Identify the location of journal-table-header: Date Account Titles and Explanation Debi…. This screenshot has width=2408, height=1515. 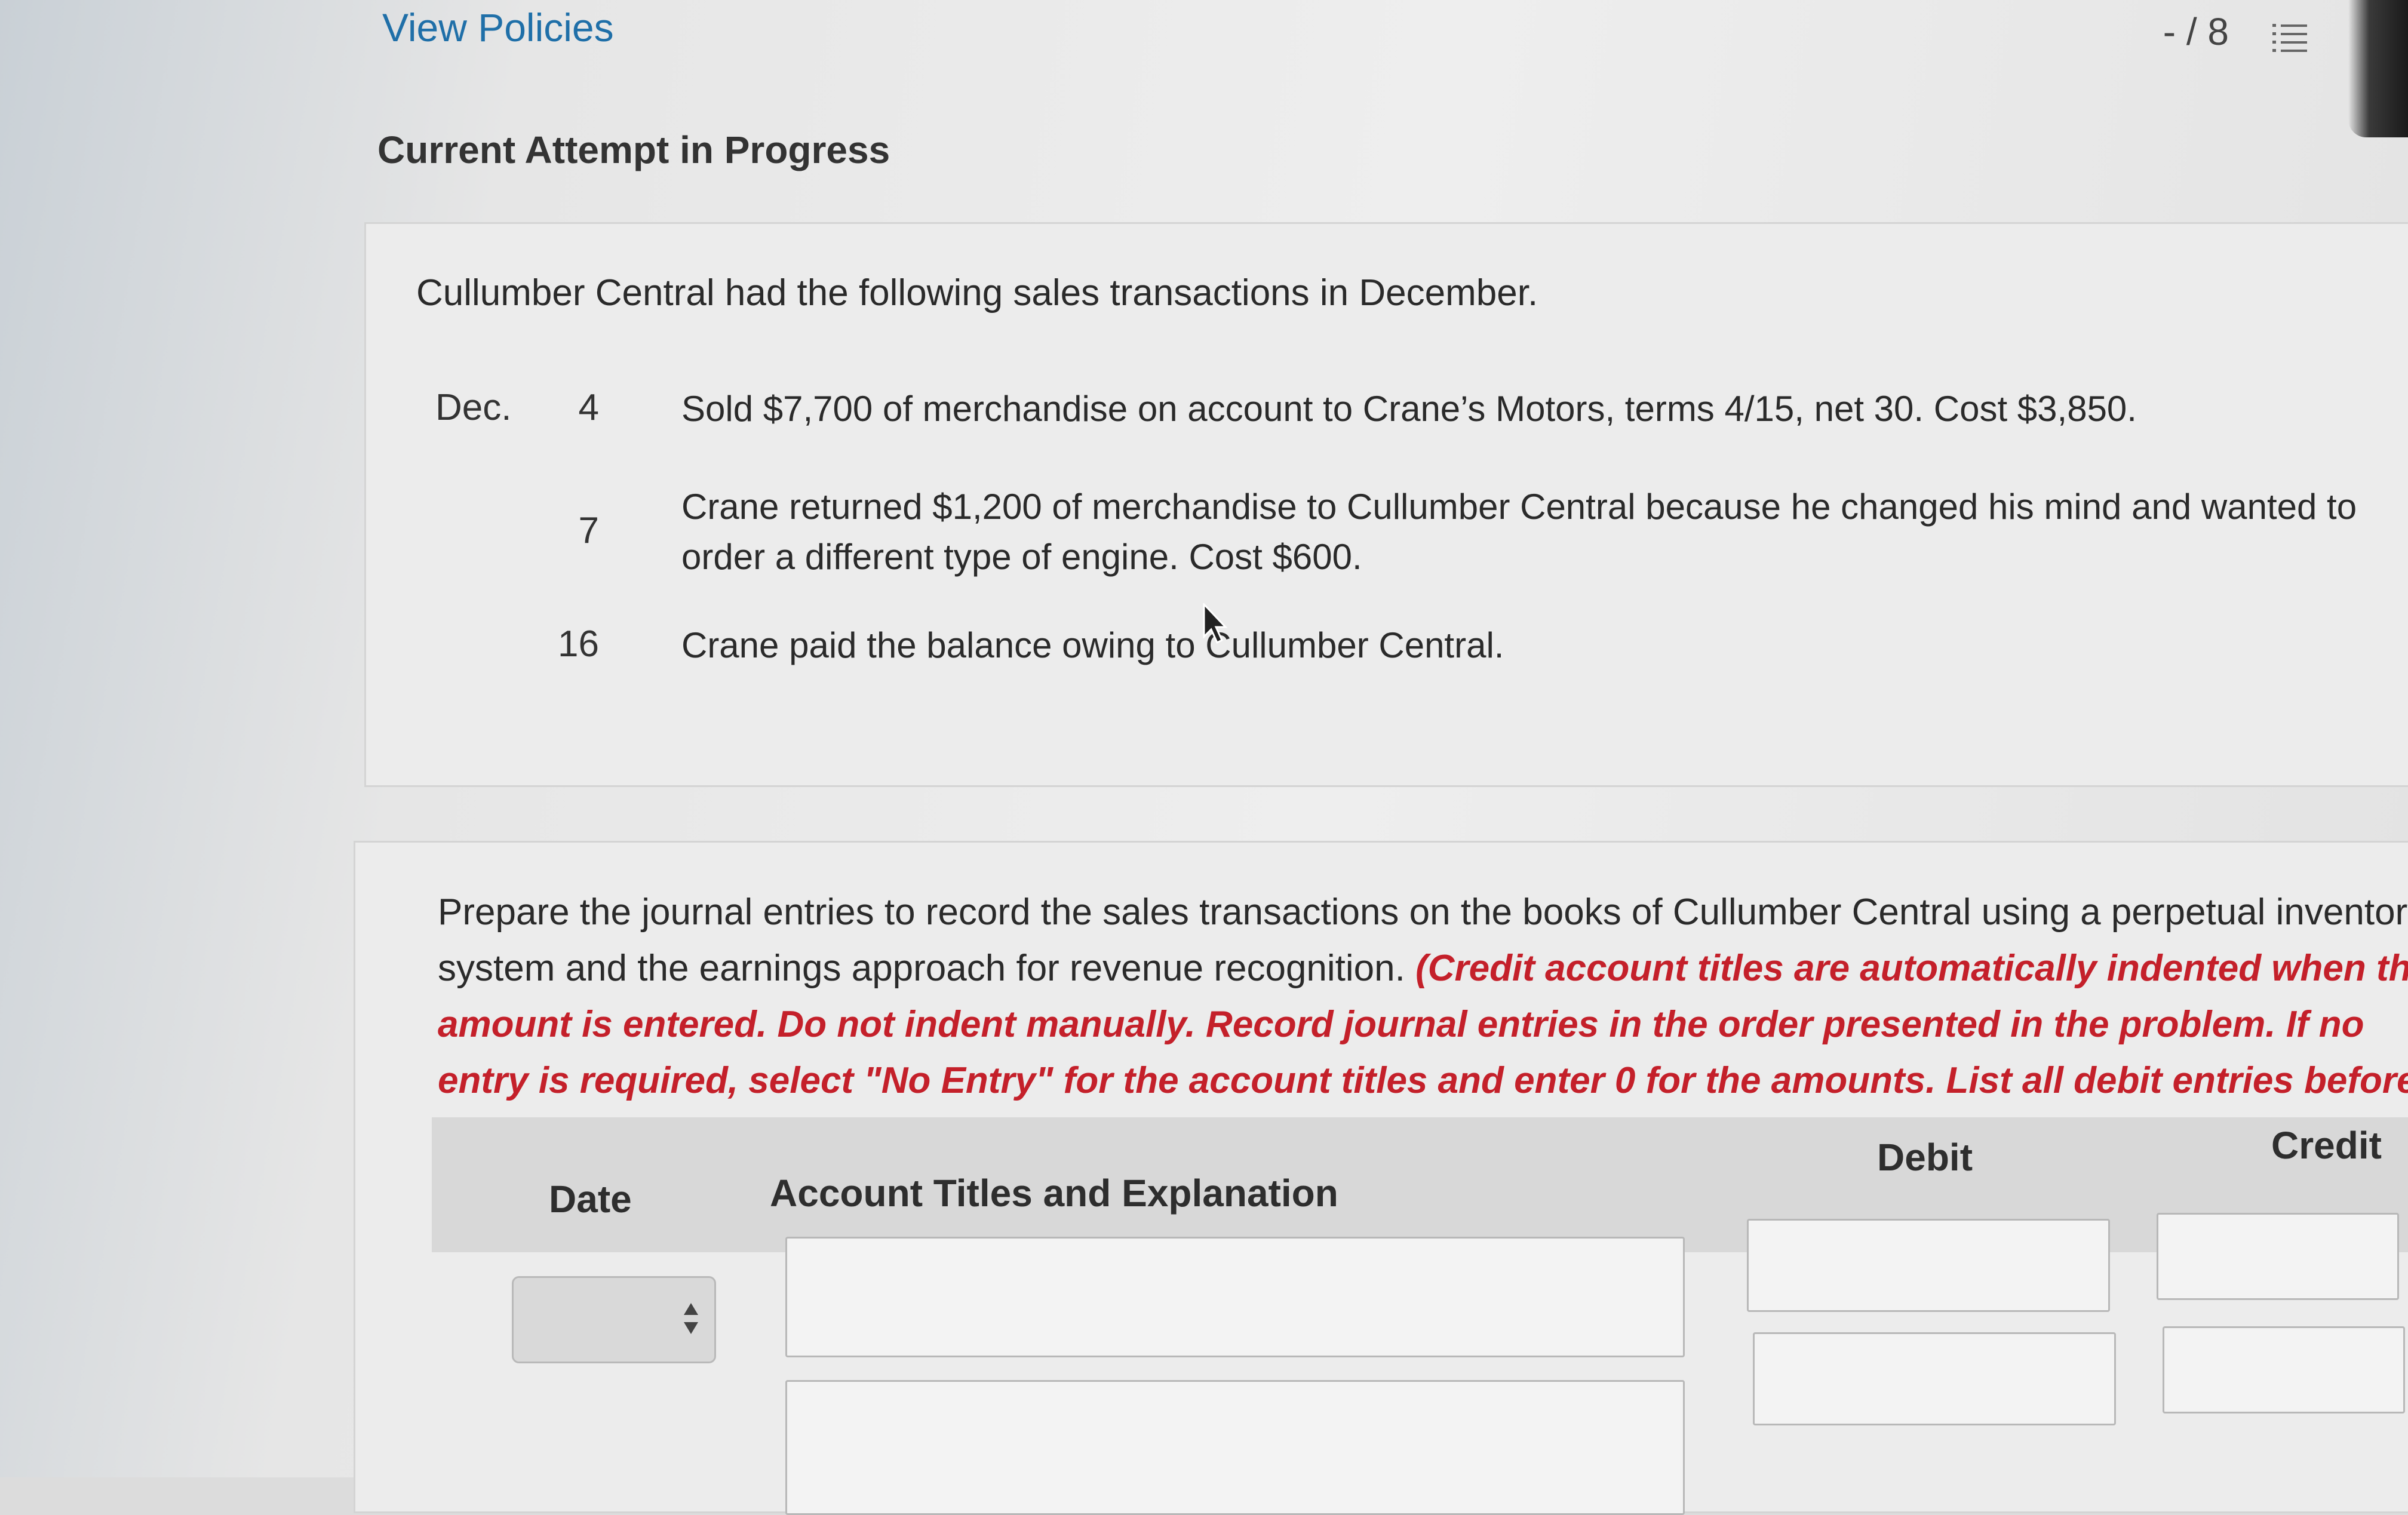
(1420, 1184).